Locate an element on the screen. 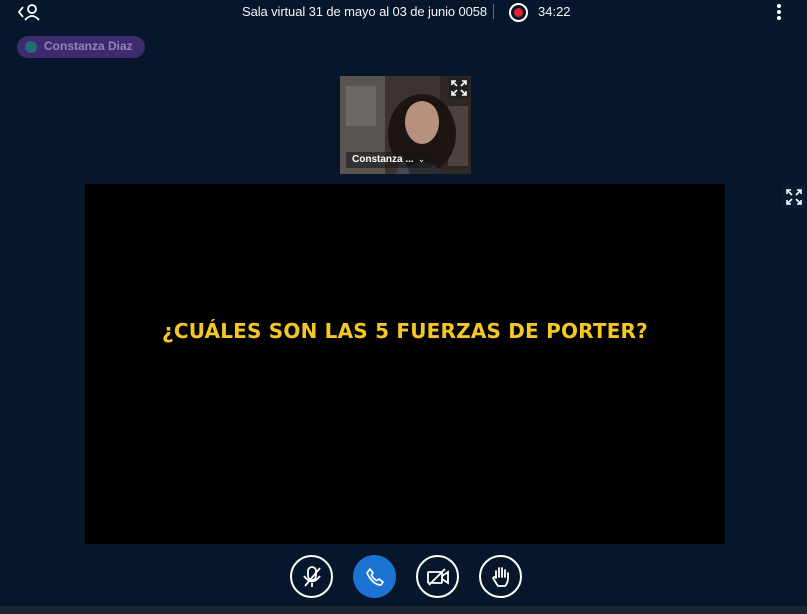 This screenshot has width=807, height=614. webcam-video-tile: Constanza ... ⌄ is located at coordinates (405, 125).